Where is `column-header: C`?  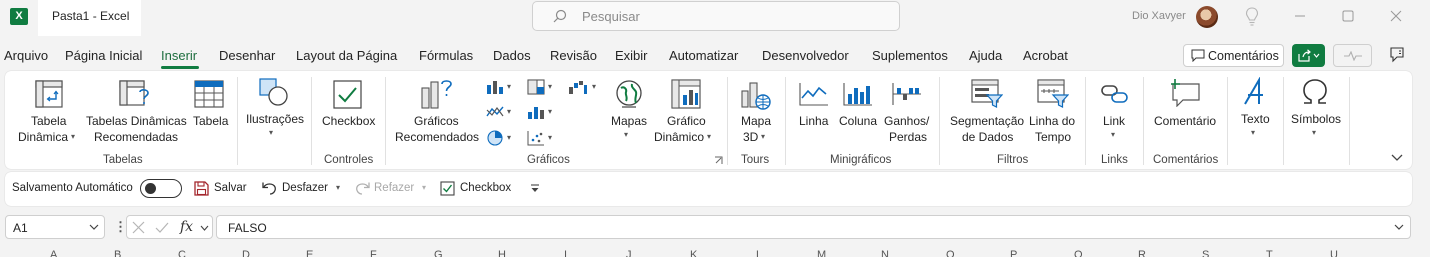 column-header: C is located at coordinates (182, 253).